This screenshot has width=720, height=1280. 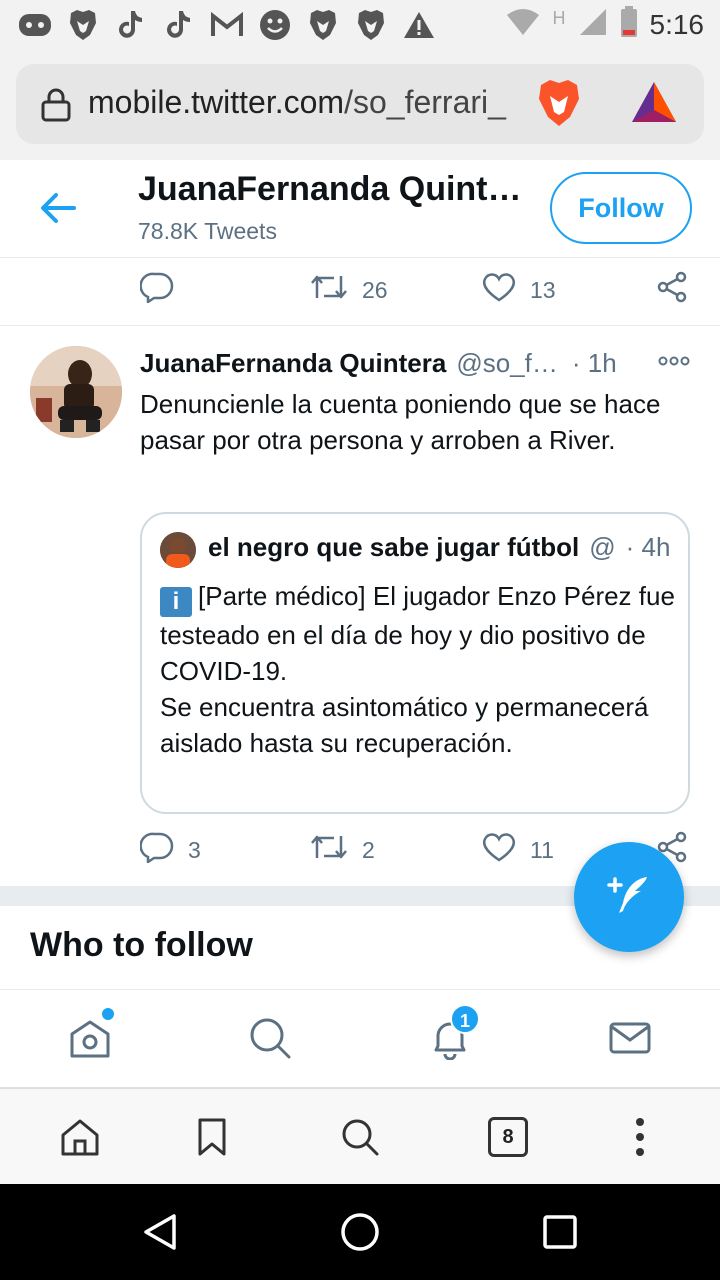 I want to click on more-icon, so click(x=674, y=363).